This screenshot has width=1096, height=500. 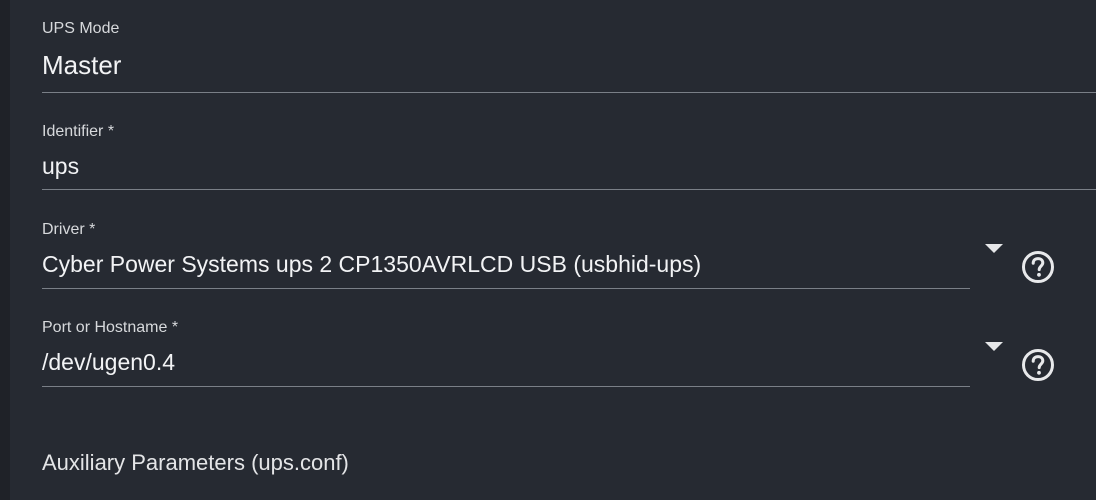 I want to click on identifier-field: Identifier * ups, so click(x=569, y=155).